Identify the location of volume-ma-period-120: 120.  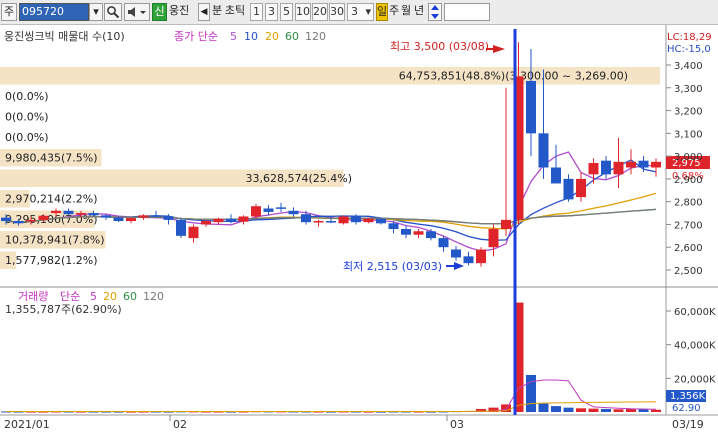
(153, 296).